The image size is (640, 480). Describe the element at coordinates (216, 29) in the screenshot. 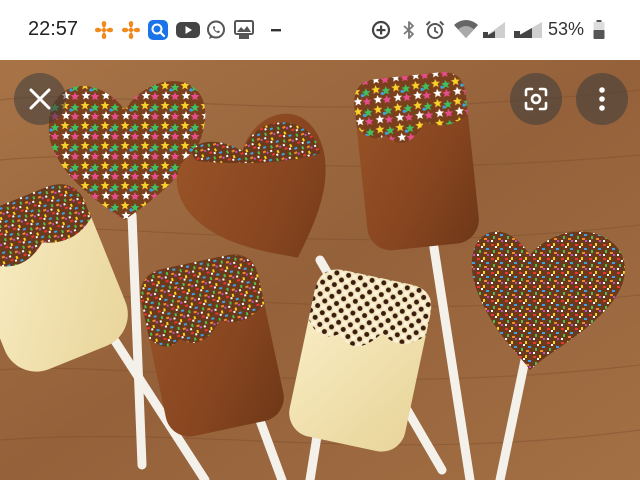

I see `whatsapp-icon` at that location.